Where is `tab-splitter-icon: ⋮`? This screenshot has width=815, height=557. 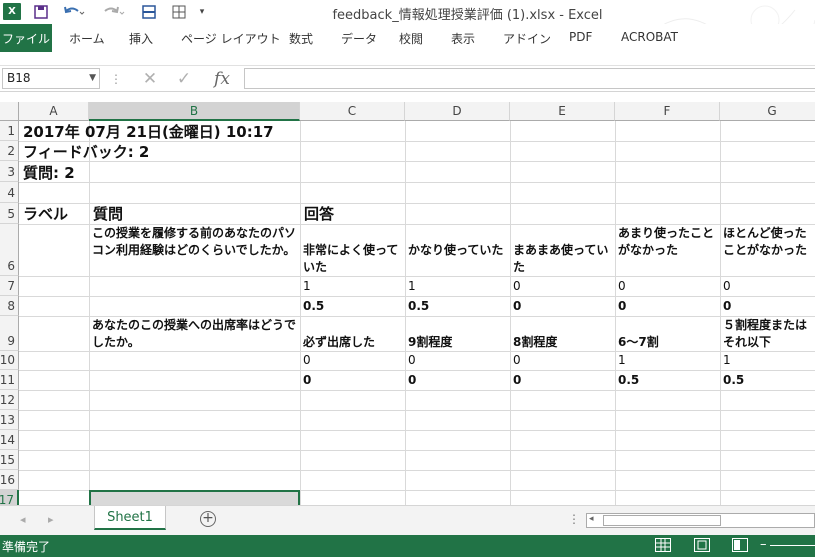
tab-splitter-icon: ⋮ is located at coordinates (574, 519).